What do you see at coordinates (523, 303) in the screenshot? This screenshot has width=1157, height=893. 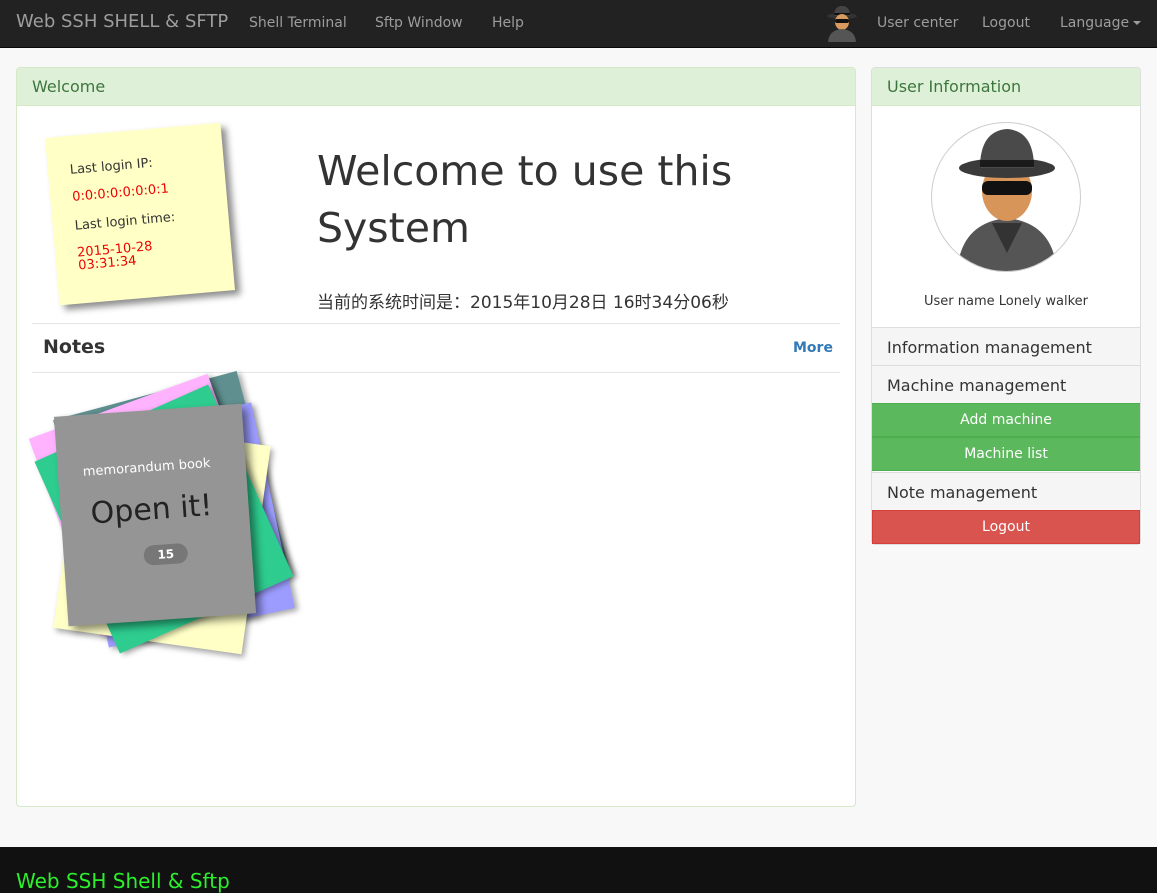 I see `system-time: 当前的系统时间是：2015年10月28日 16时34分06秒` at bounding box center [523, 303].